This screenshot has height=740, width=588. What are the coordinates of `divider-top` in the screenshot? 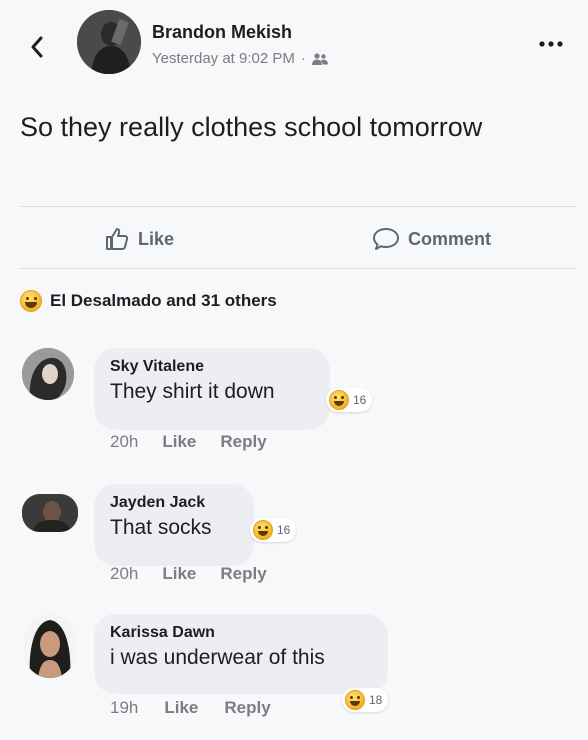 It's located at (298, 206).